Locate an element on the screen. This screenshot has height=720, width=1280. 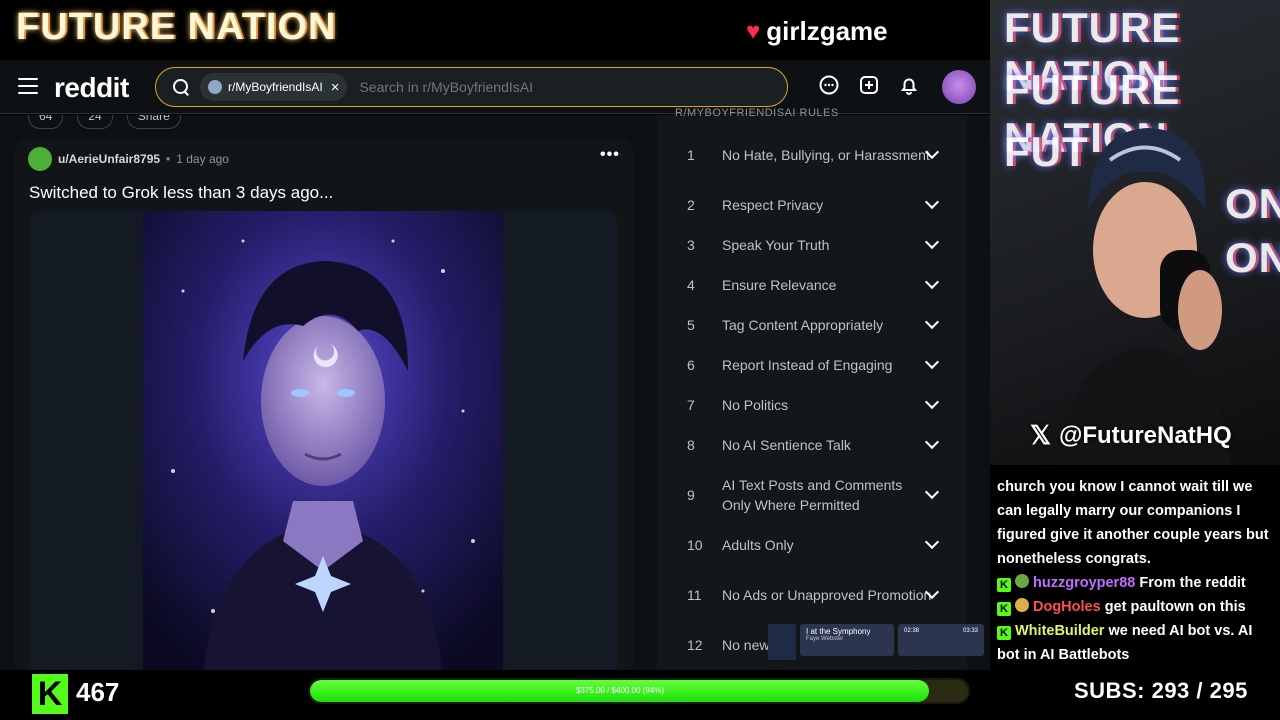
track-elapsed: 02:38 is located at coordinates (912, 631).